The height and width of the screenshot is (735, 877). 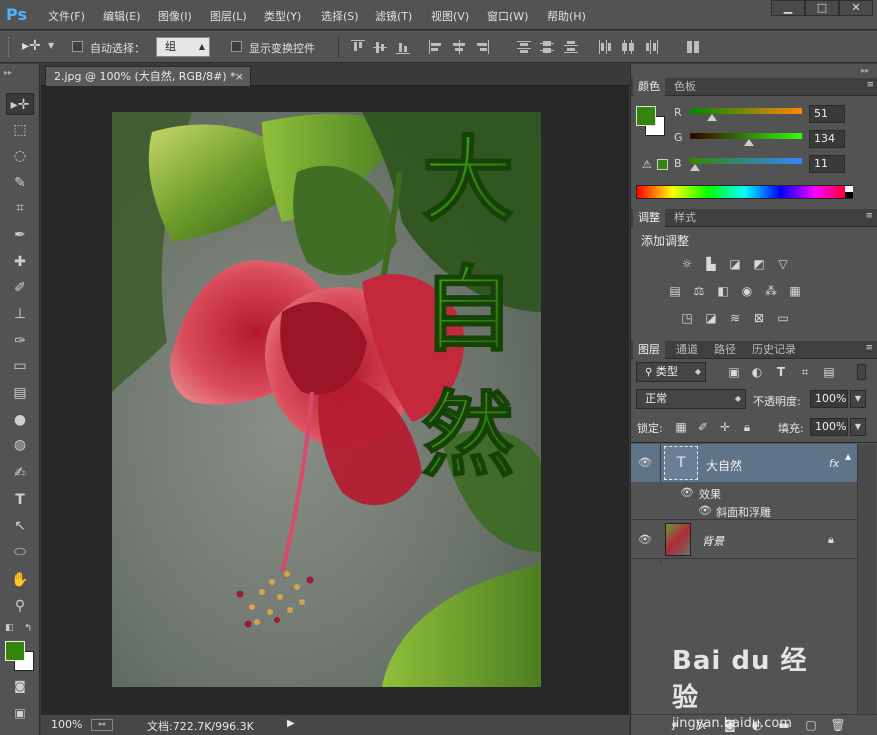 I want to click on distribute-hcenter-icon, so click(x=628, y=47).